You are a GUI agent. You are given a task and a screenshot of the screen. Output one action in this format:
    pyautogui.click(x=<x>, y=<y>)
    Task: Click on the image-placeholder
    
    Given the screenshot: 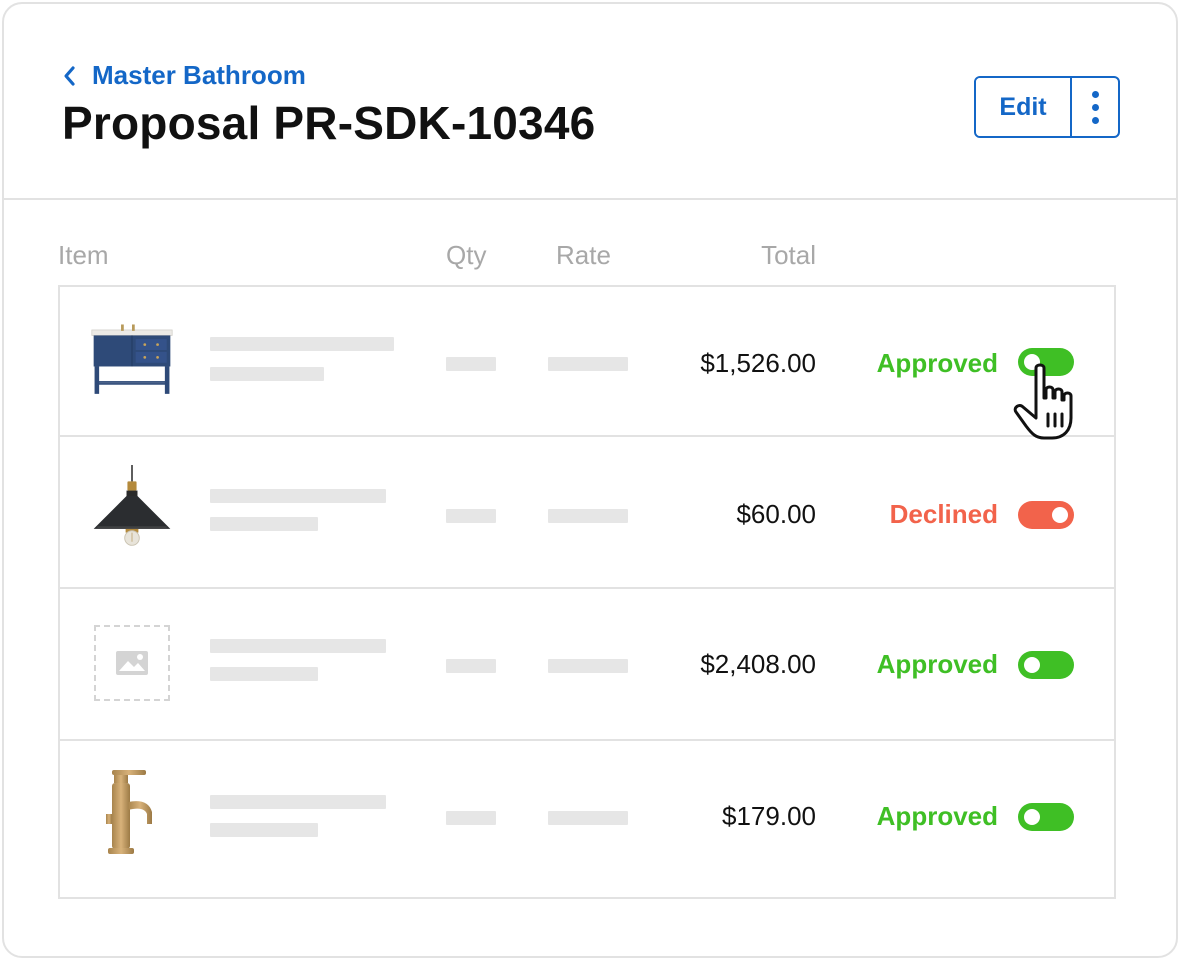 What is the action you would take?
    pyautogui.click(x=132, y=663)
    